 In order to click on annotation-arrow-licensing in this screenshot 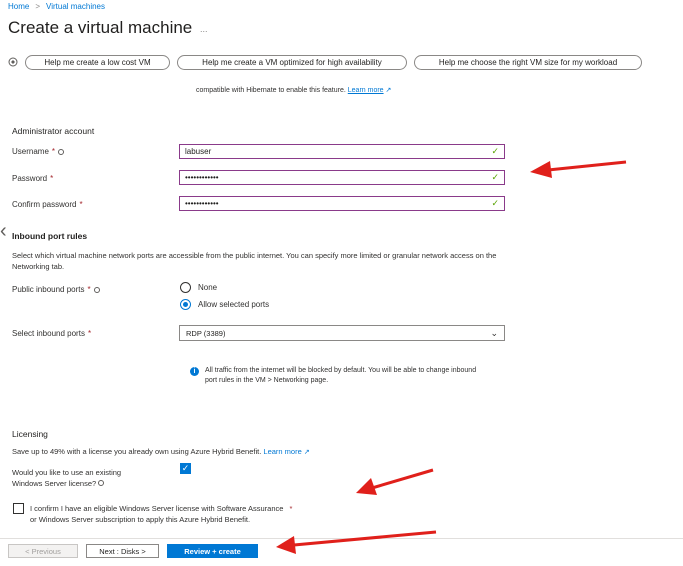, I will do `click(395, 481)`.